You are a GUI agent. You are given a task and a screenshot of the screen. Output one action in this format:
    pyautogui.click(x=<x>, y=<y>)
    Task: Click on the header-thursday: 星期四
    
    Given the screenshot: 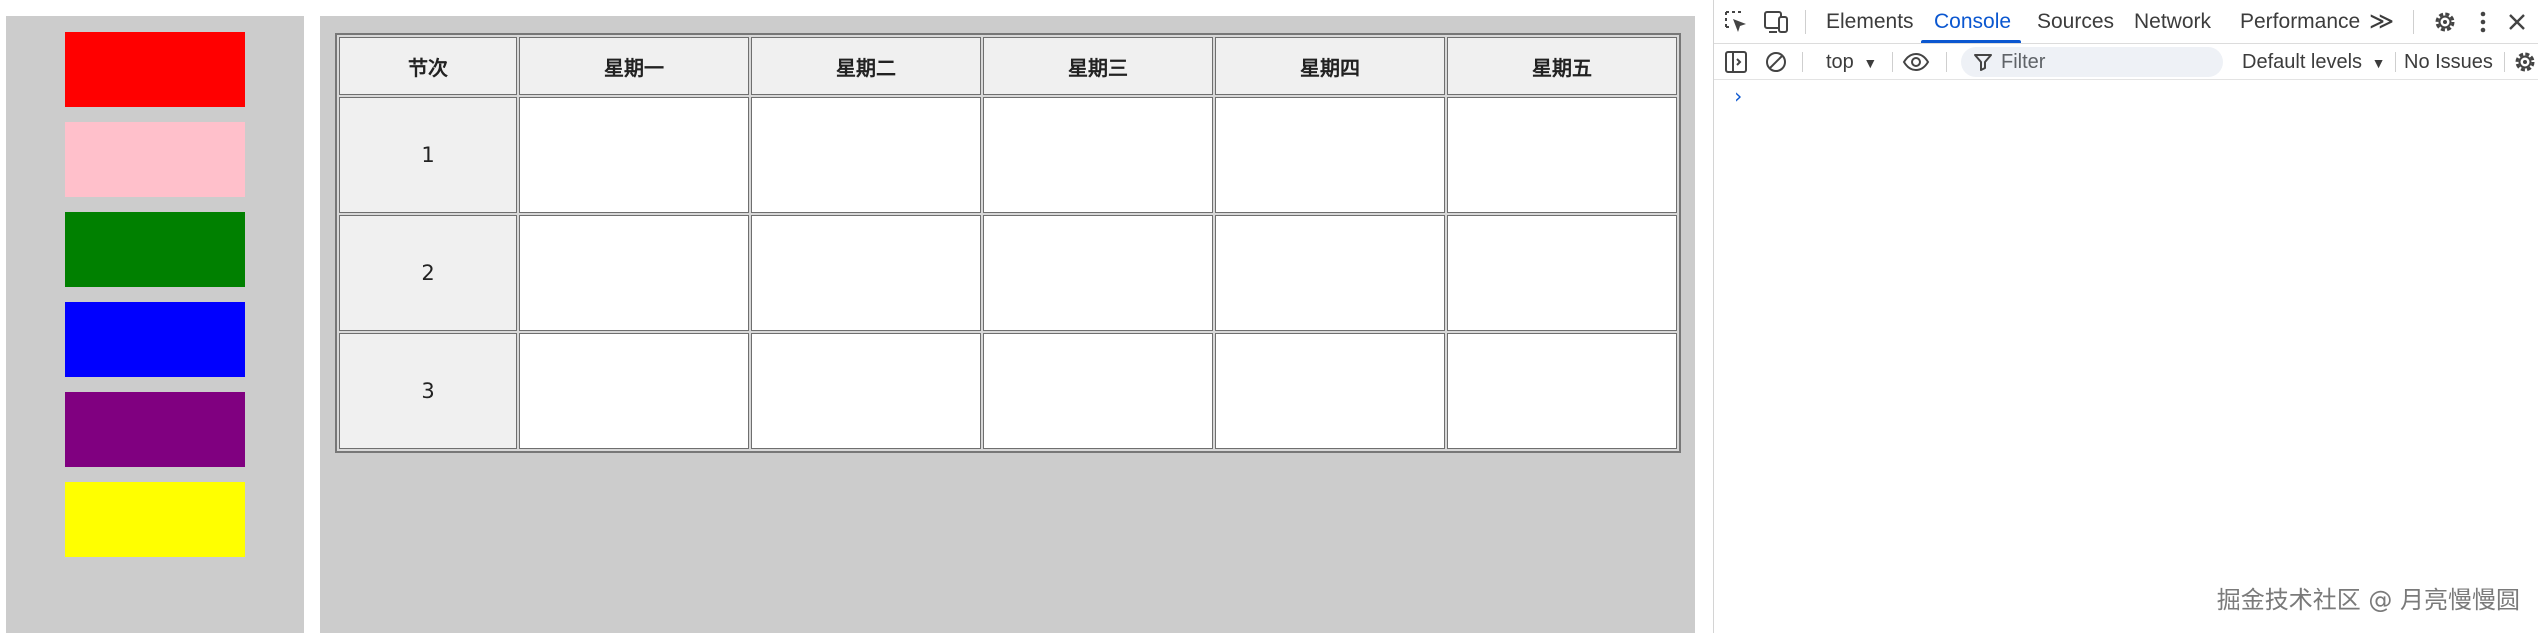 What is the action you would take?
    pyautogui.click(x=1330, y=66)
    